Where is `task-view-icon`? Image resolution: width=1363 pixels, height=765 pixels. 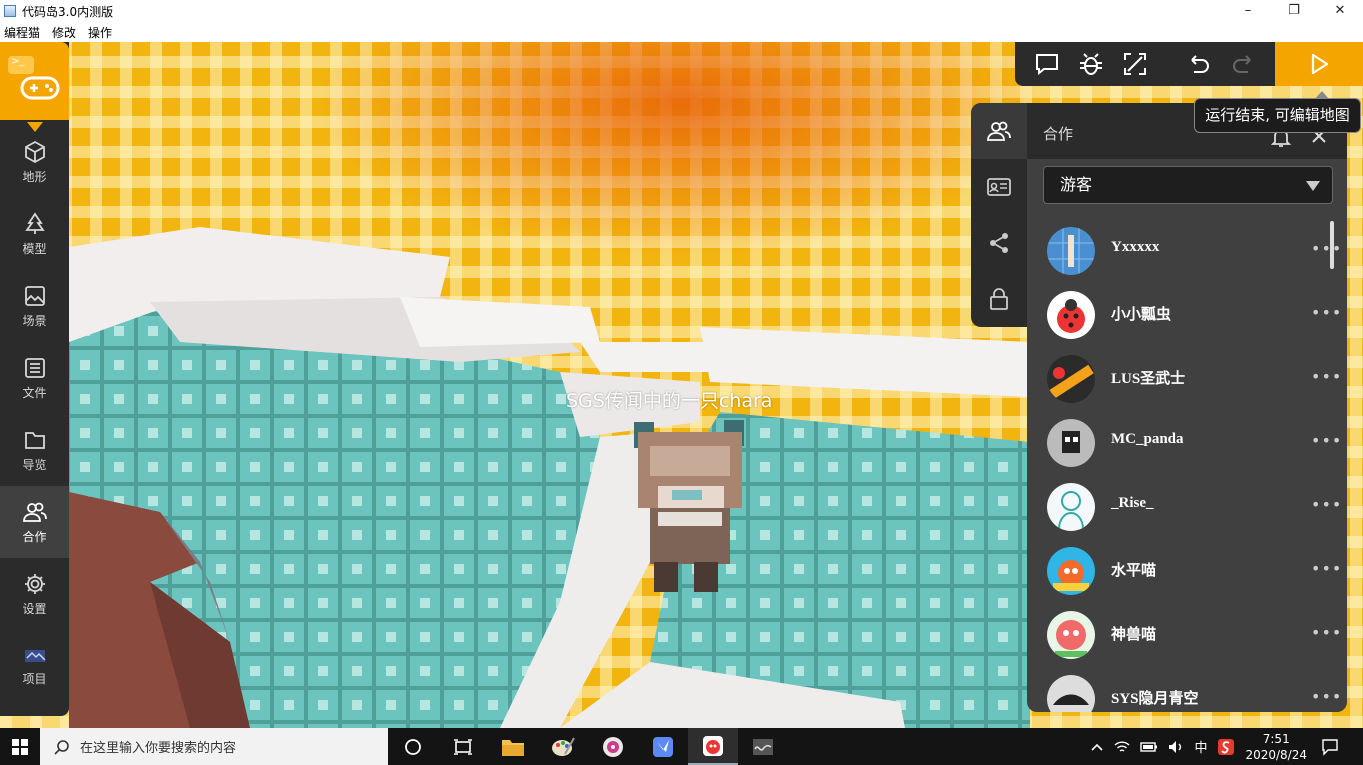 task-view-icon is located at coordinates (463, 746).